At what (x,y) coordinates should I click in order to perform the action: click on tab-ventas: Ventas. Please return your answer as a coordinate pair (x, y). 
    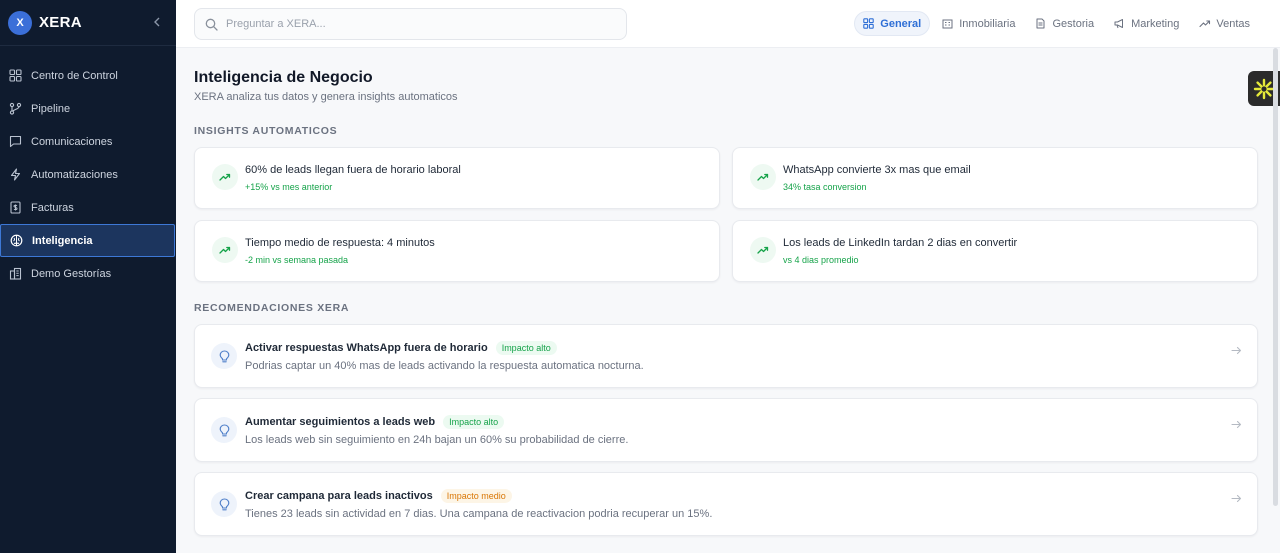
    Looking at the image, I should click on (1224, 23).